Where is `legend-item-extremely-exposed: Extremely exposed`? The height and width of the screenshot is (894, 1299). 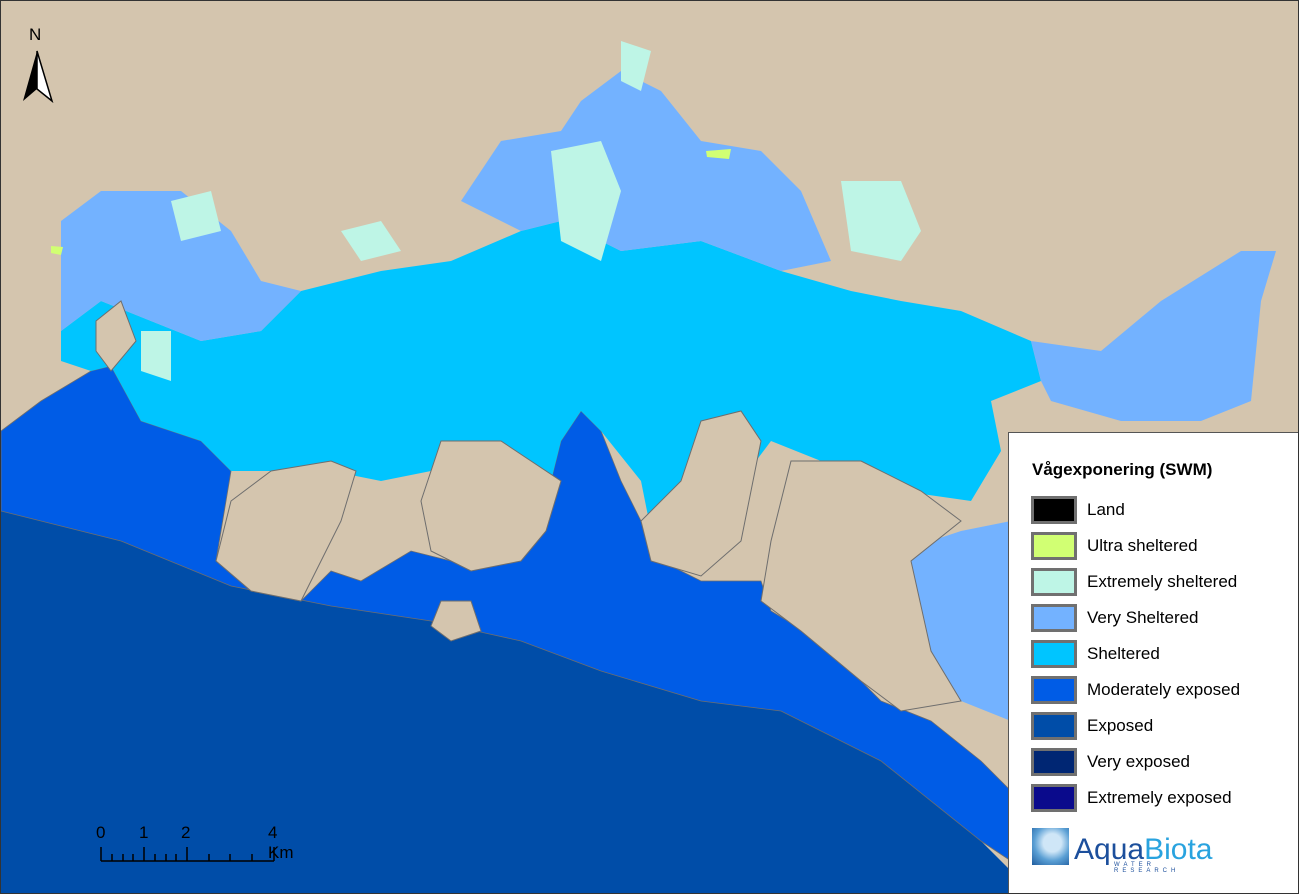 legend-item-extremely-exposed: Extremely exposed is located at coordinates (1131, 798).